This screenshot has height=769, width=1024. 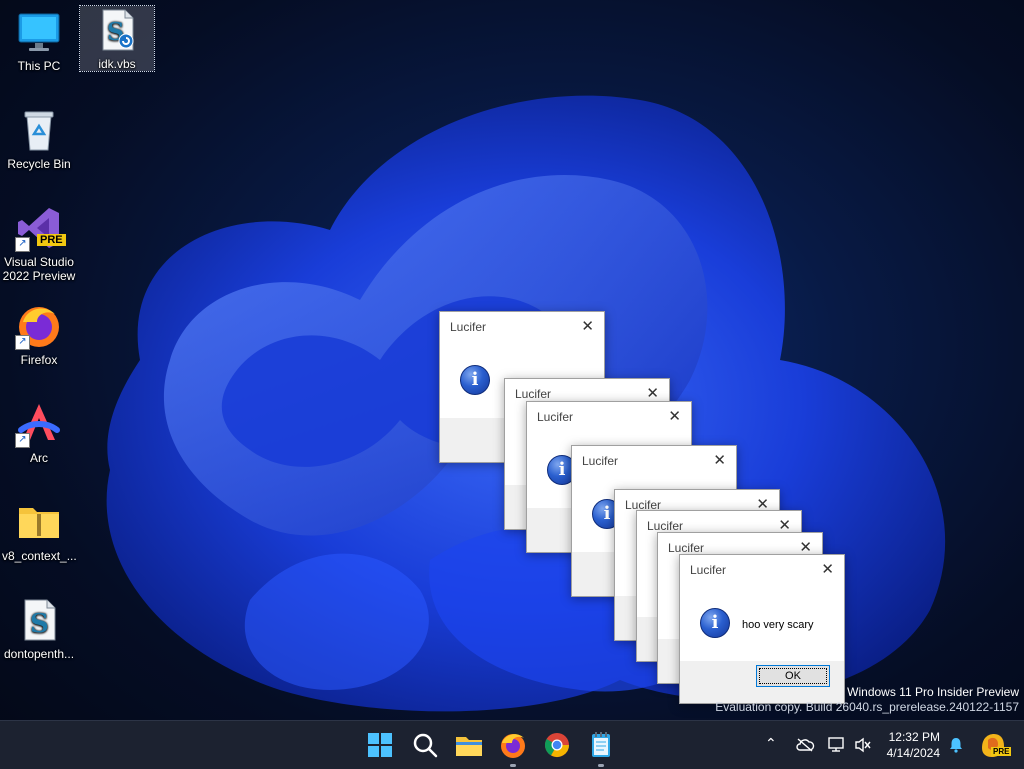 What do you see at coordinates (39, 326) in the screenshot?
I see `firefox-icon: ↗` at bounding box center [39, 326].